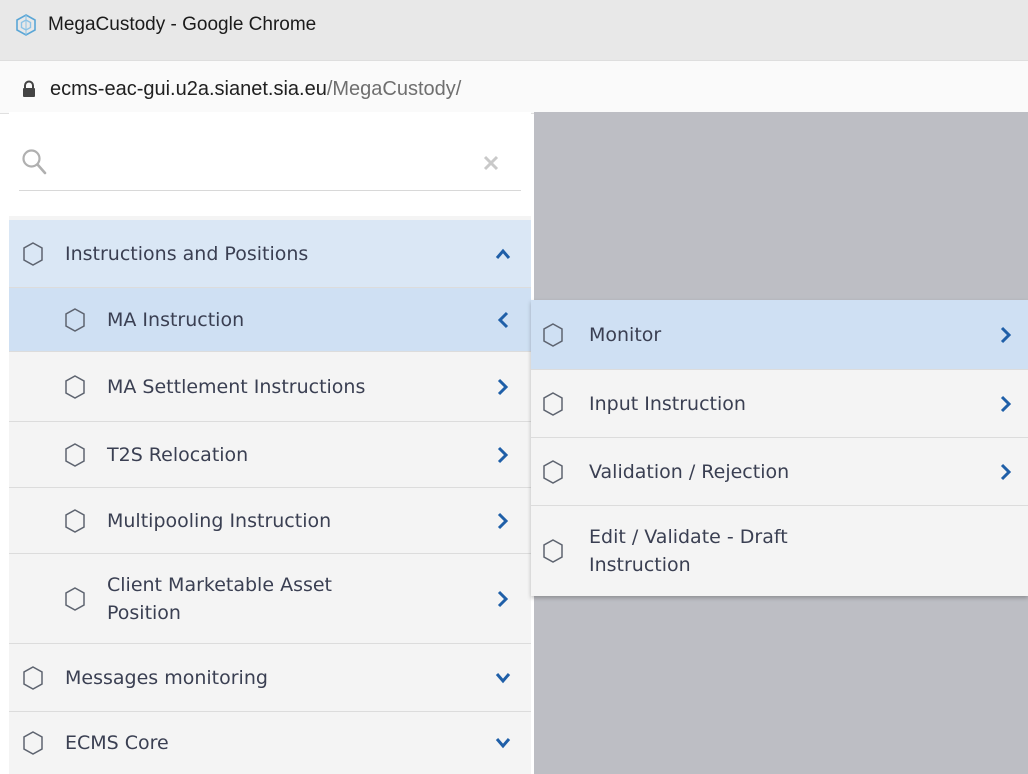 This screenshot has width=1028, height=774. What do you see at coordinates (270, 190) in the screenshot?
I see `search-underline` at bounding box center [270, 190].